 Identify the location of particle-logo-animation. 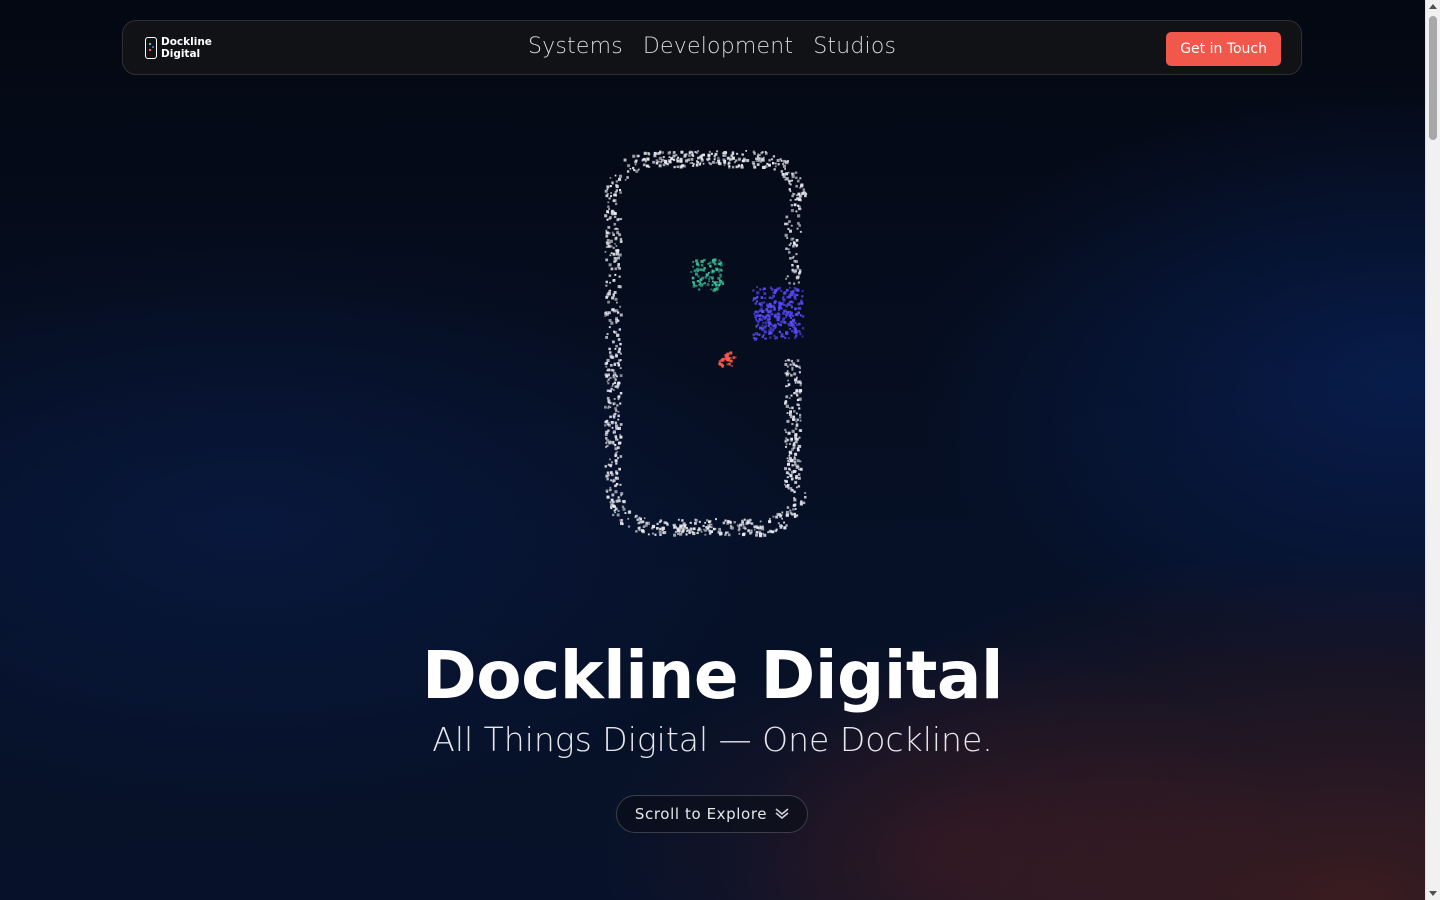
(706, 344).